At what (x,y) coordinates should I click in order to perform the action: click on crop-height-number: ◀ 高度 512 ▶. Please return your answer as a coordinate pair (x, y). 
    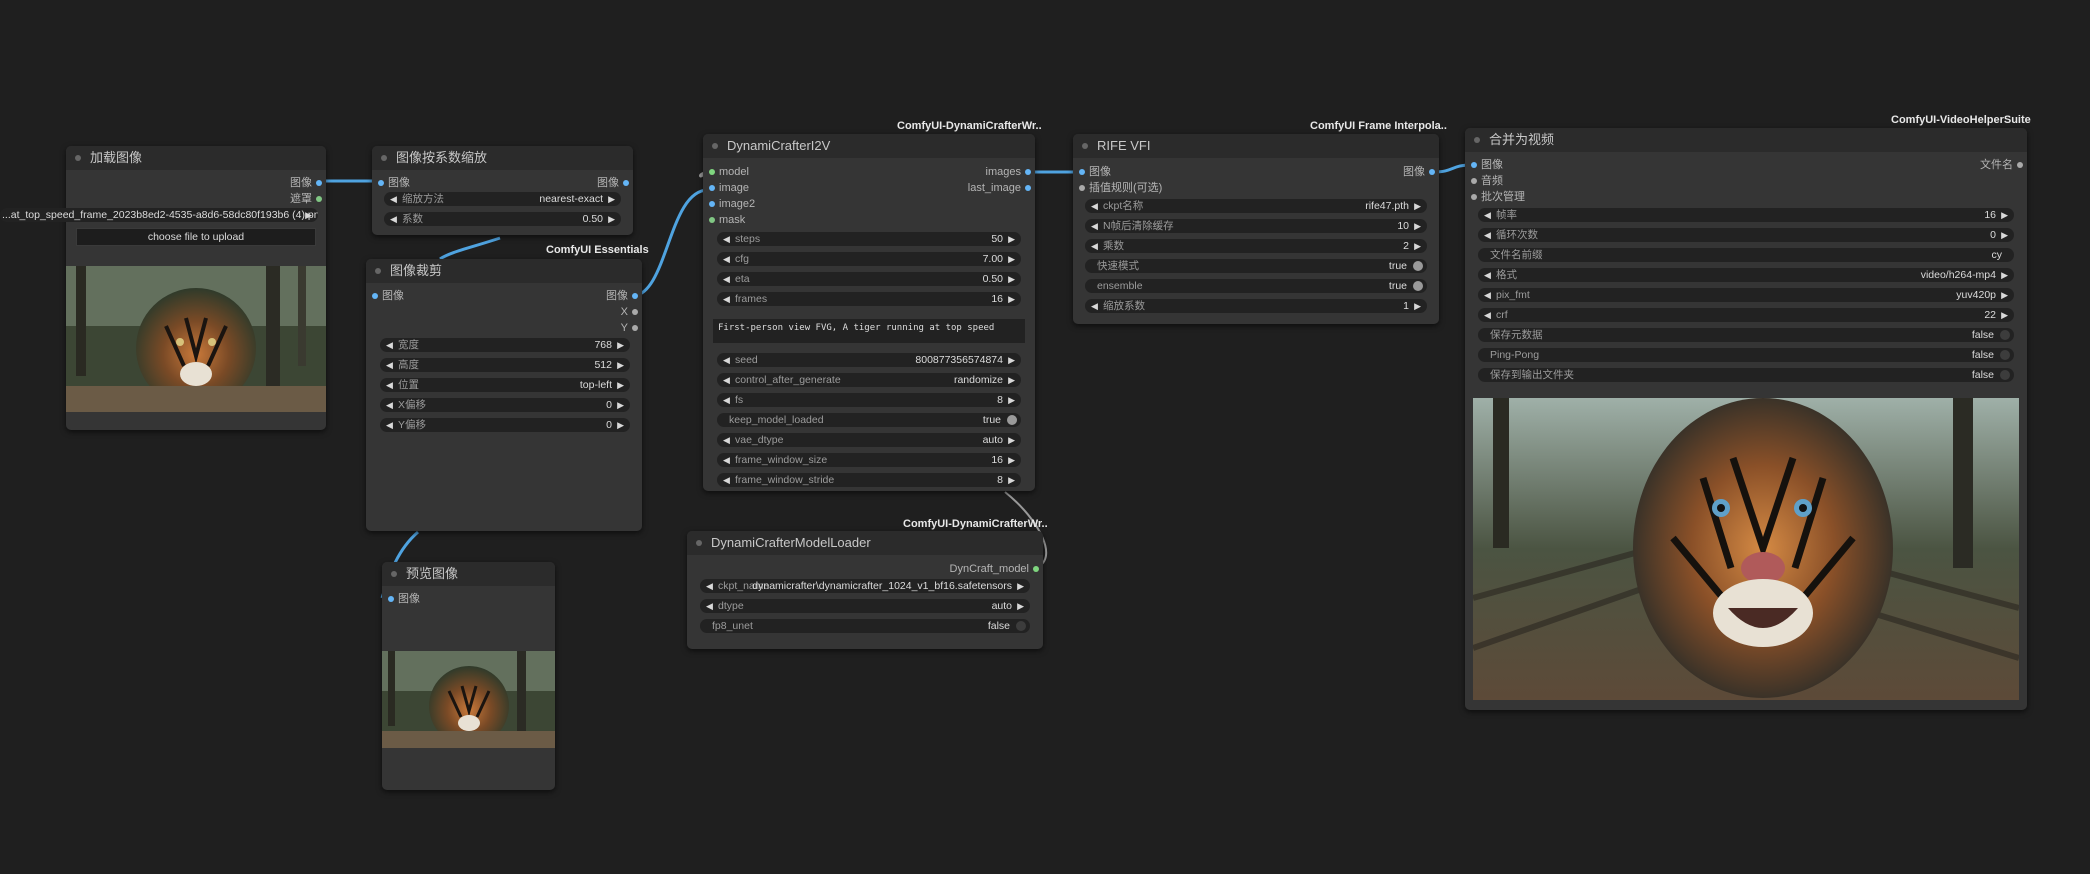
    Looking at the image, I should click on (505, 365).